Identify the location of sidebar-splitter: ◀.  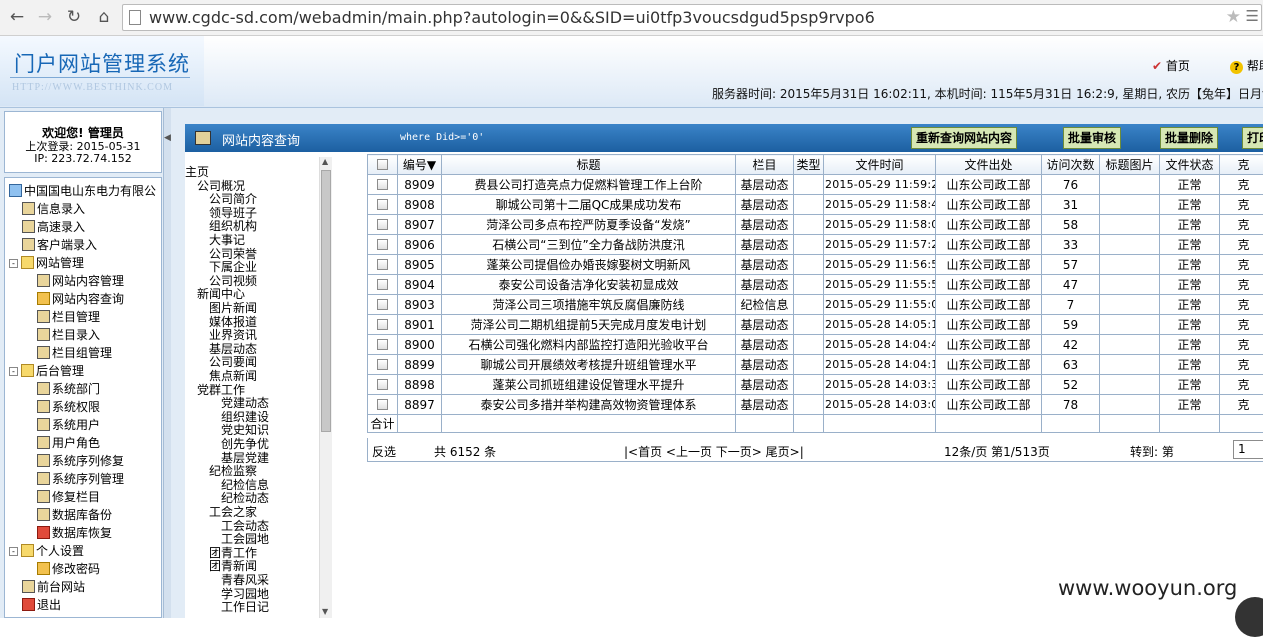
(167, 363).